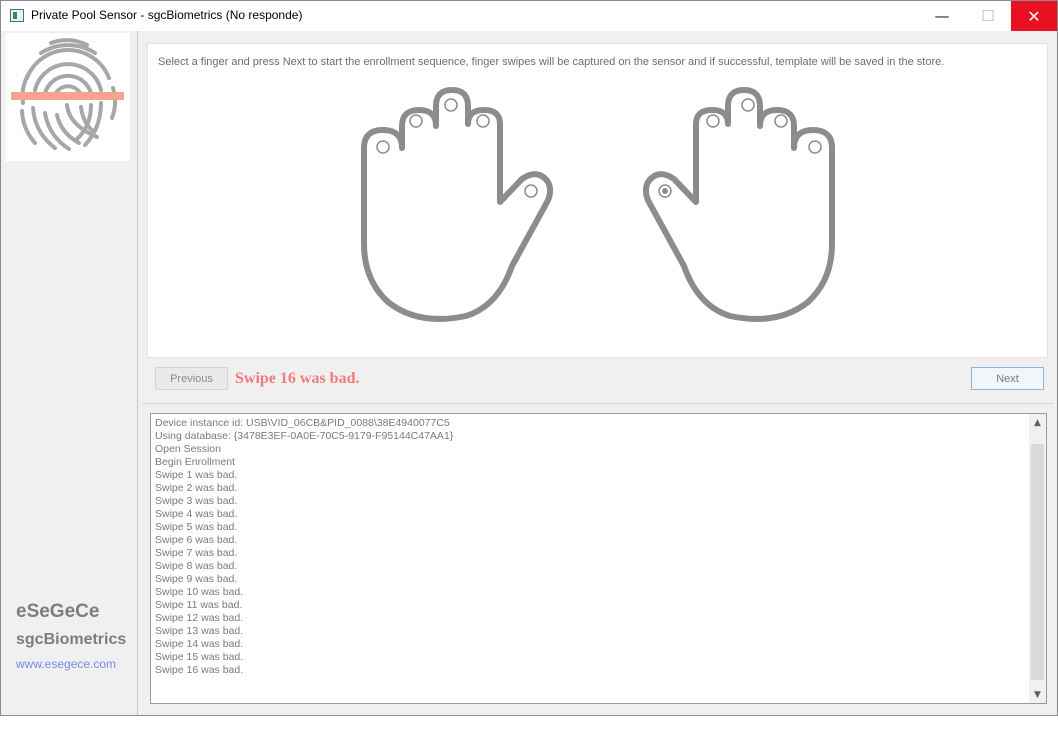 The image size is (1058, 735). I want to click on log-line: Swipe 15 was bad., so click(199, 657).